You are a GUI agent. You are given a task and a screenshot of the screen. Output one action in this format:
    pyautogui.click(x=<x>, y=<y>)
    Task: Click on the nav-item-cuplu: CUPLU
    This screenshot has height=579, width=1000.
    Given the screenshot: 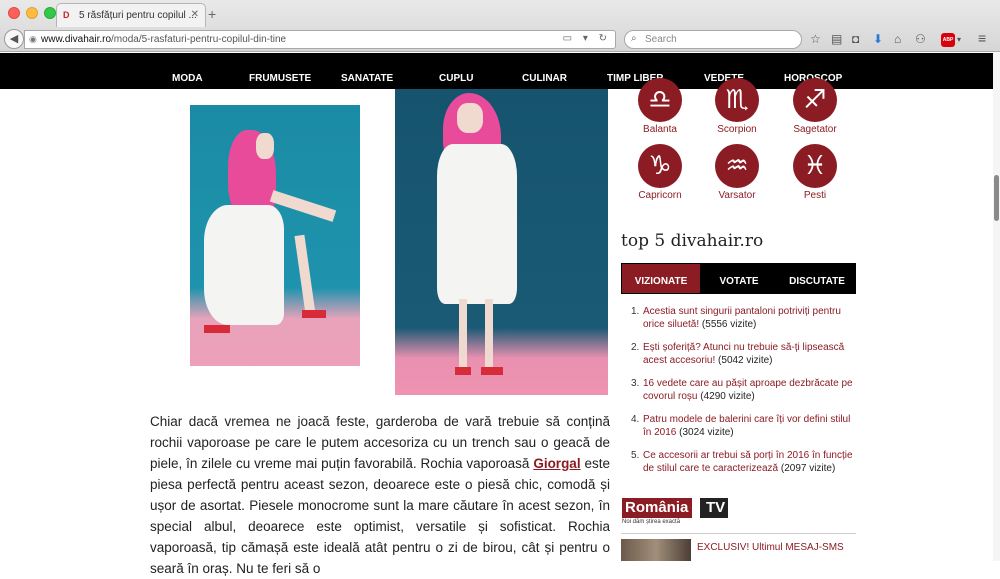 What is the action you would take?
    pyautogui.click(x=456, y=78)
    